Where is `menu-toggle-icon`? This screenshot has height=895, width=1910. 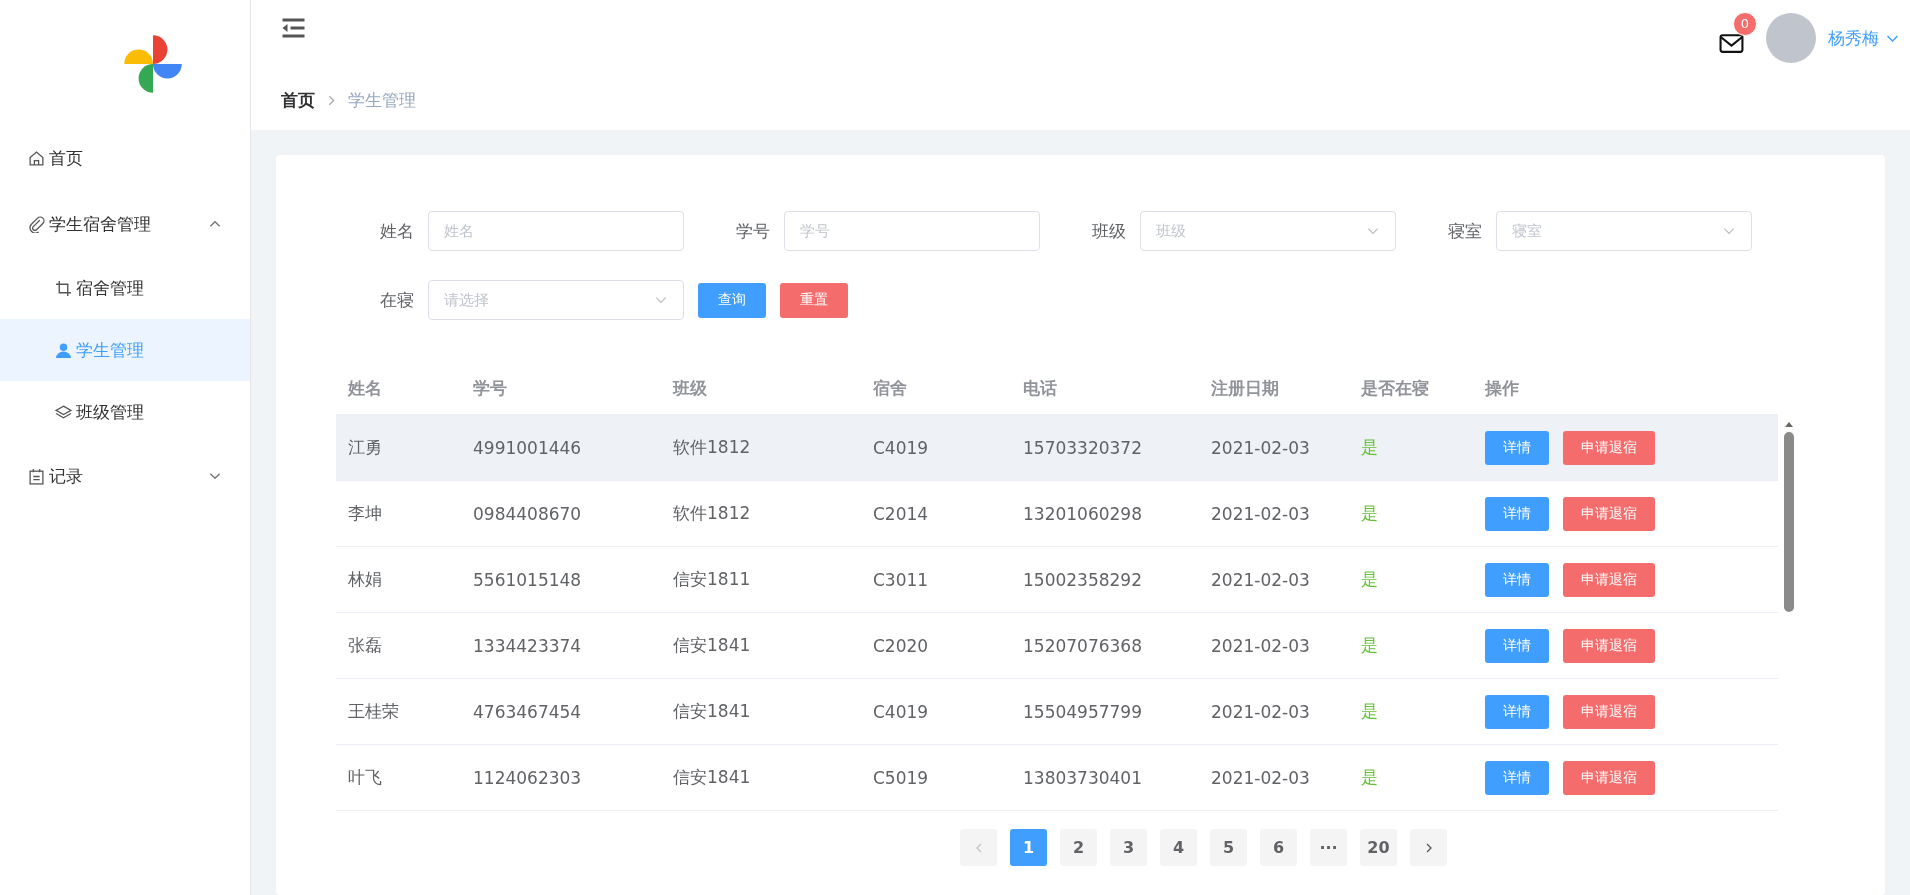 menu-toggle-icon is located at coordinates (293, 28).